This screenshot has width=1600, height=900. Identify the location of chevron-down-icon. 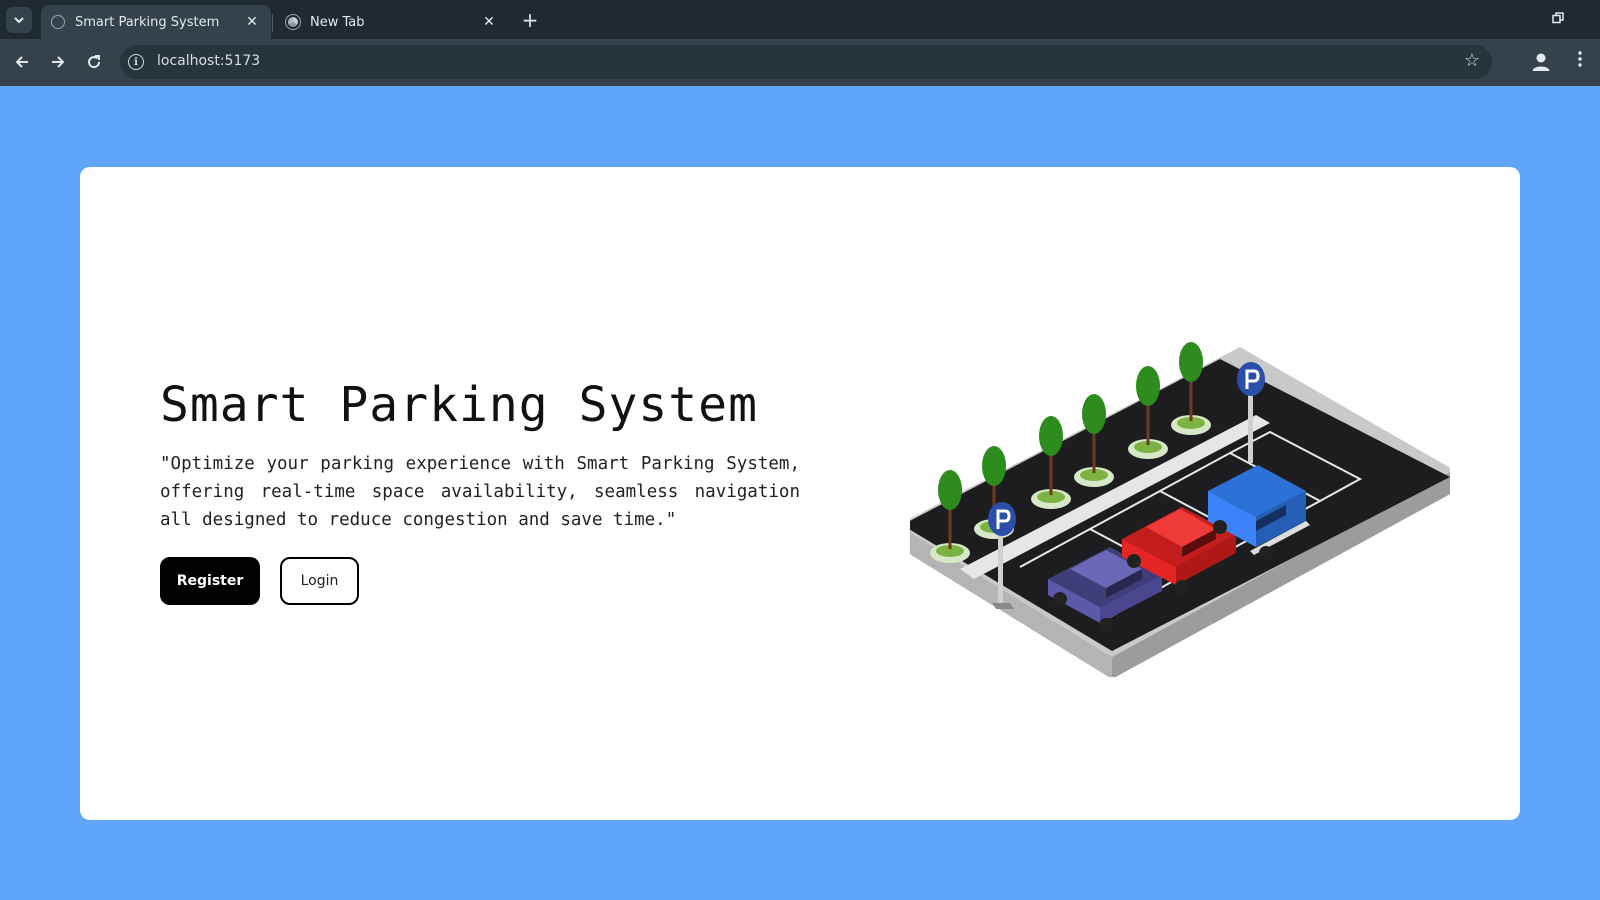
(19, 20).